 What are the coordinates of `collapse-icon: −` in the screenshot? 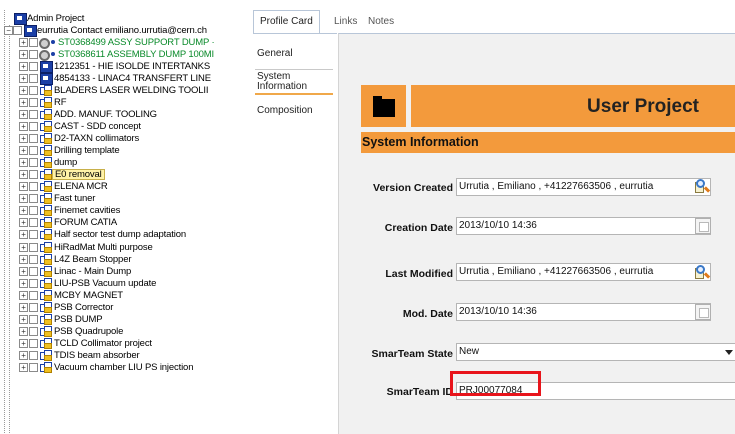 It's located at (8, 30).